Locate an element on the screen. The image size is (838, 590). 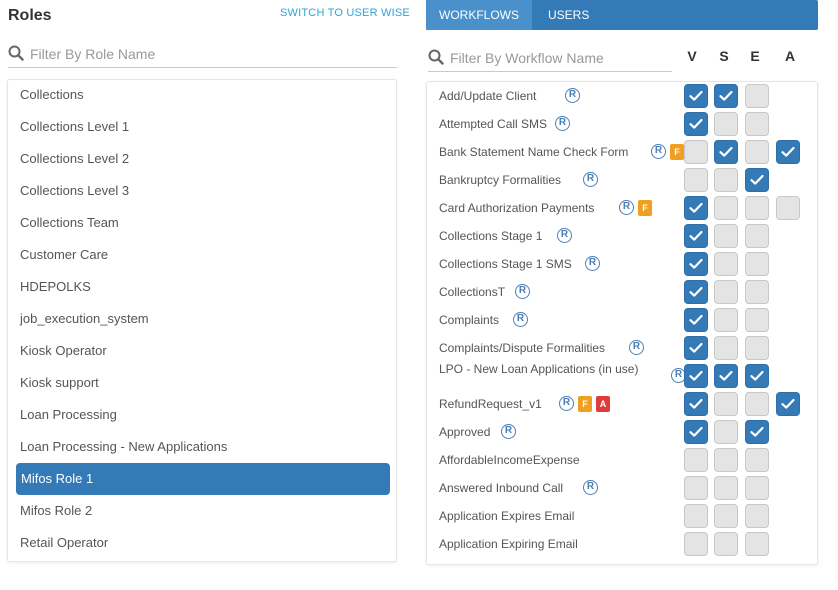
role-item: Mifos Role 1 is located at coordinates (203, 479).